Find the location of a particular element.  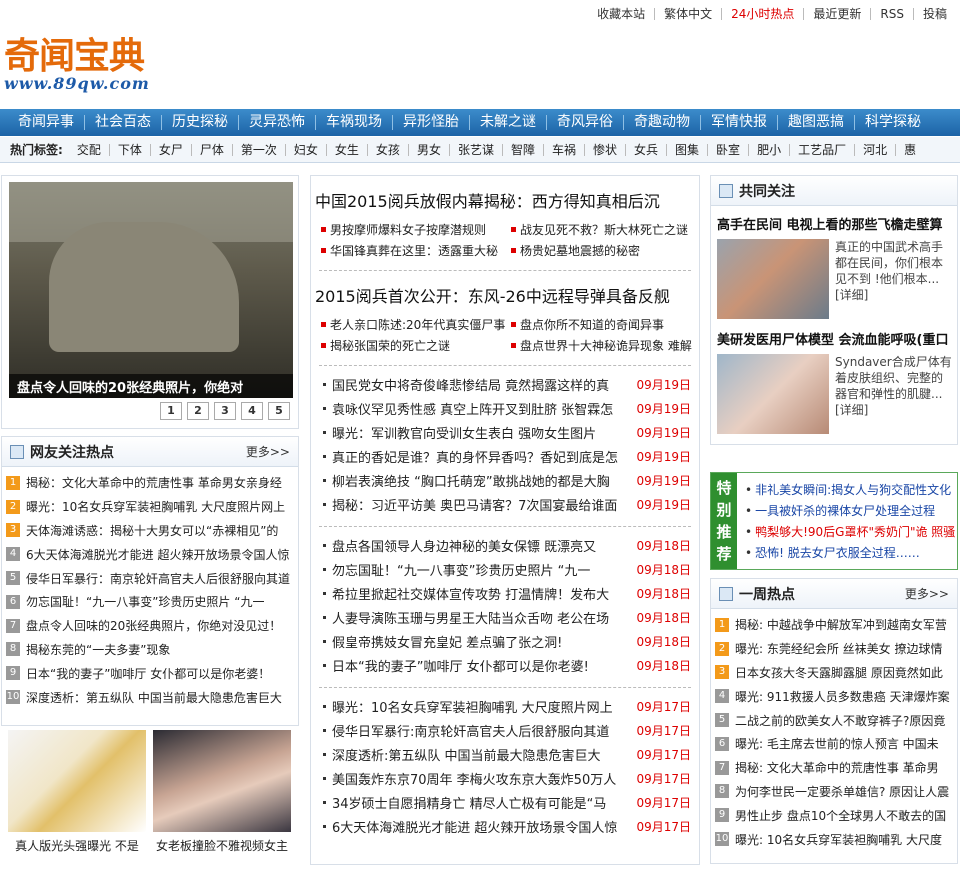

rank-item: 7 盘点令人回味的20张经典照片，你绝对没见过！ is located at coordinates (149, 626).